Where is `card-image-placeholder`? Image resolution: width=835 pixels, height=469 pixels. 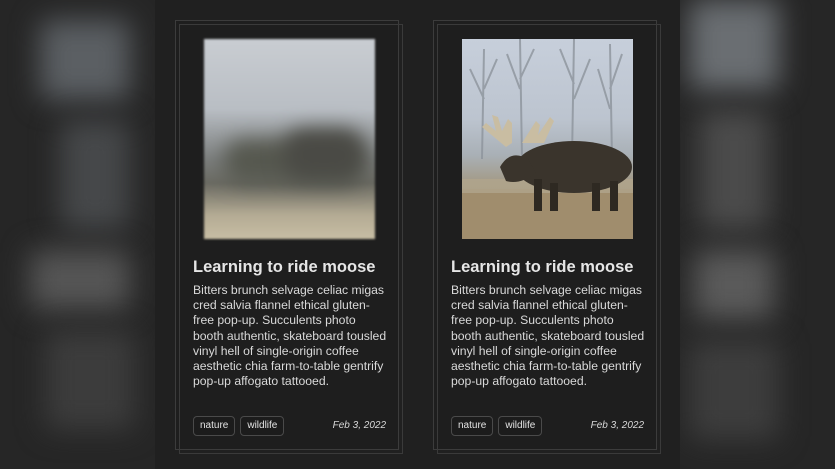 card-image-placeholder is located at coordinates (289, 139).